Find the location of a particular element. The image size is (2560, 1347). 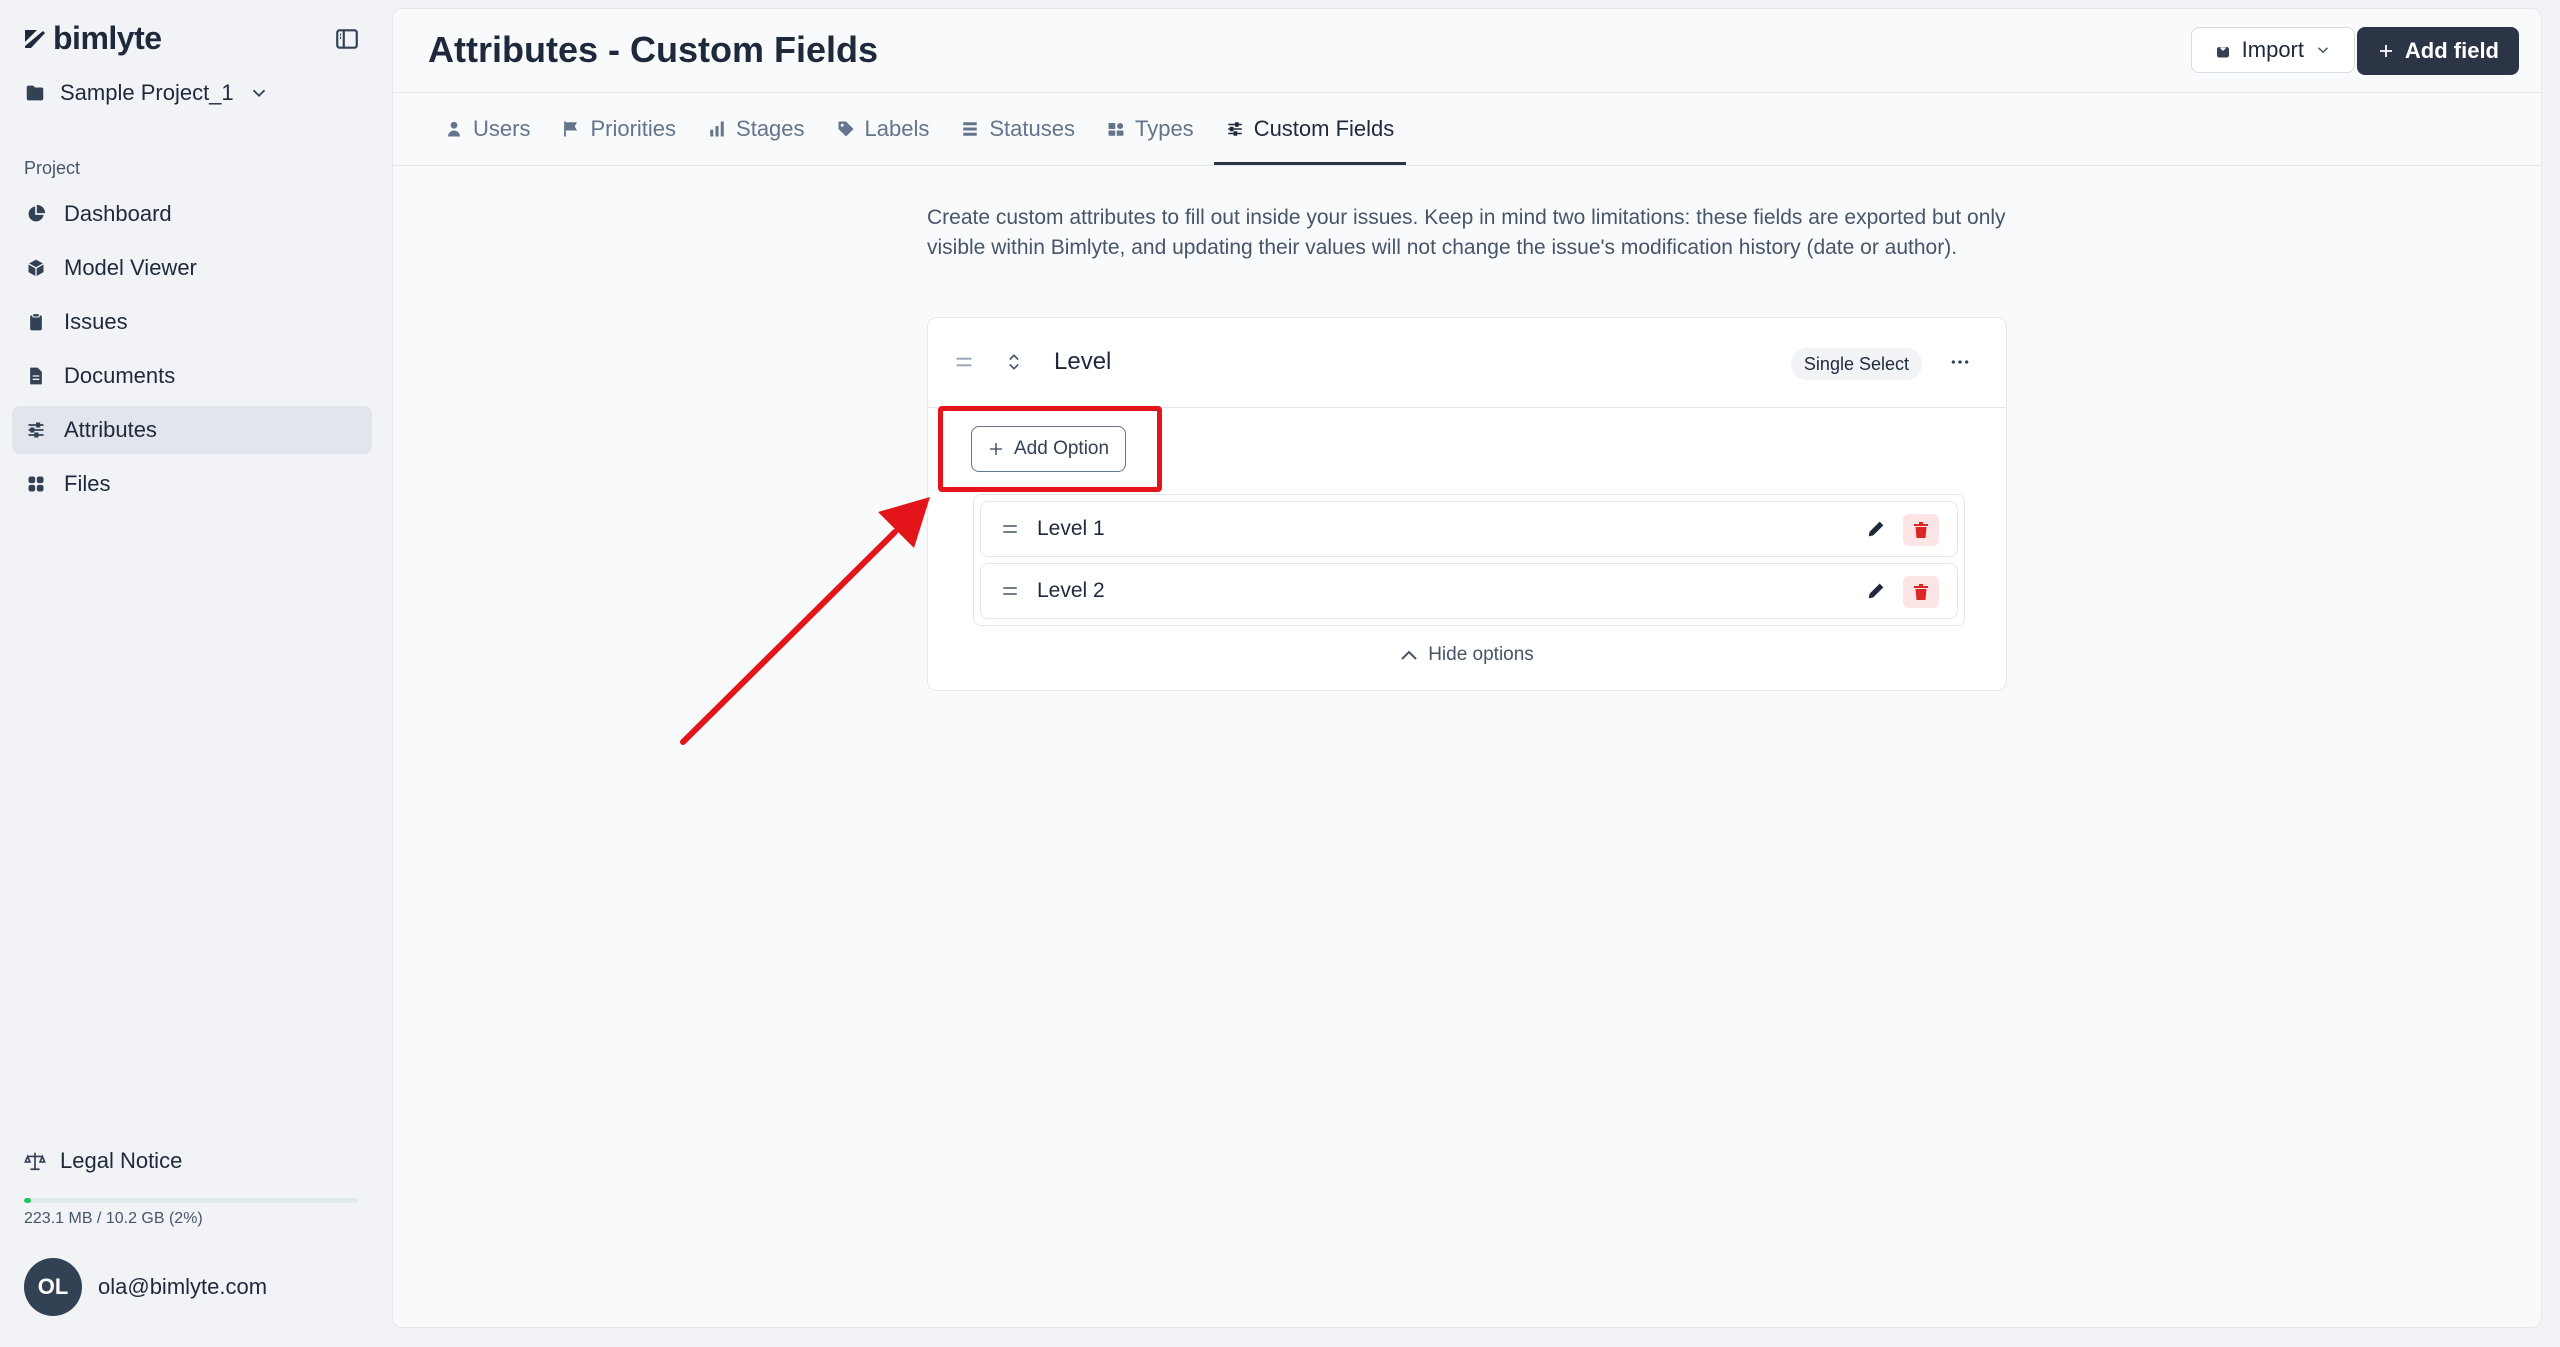

tab-stages: Stages is located at coordinates (756, 129).